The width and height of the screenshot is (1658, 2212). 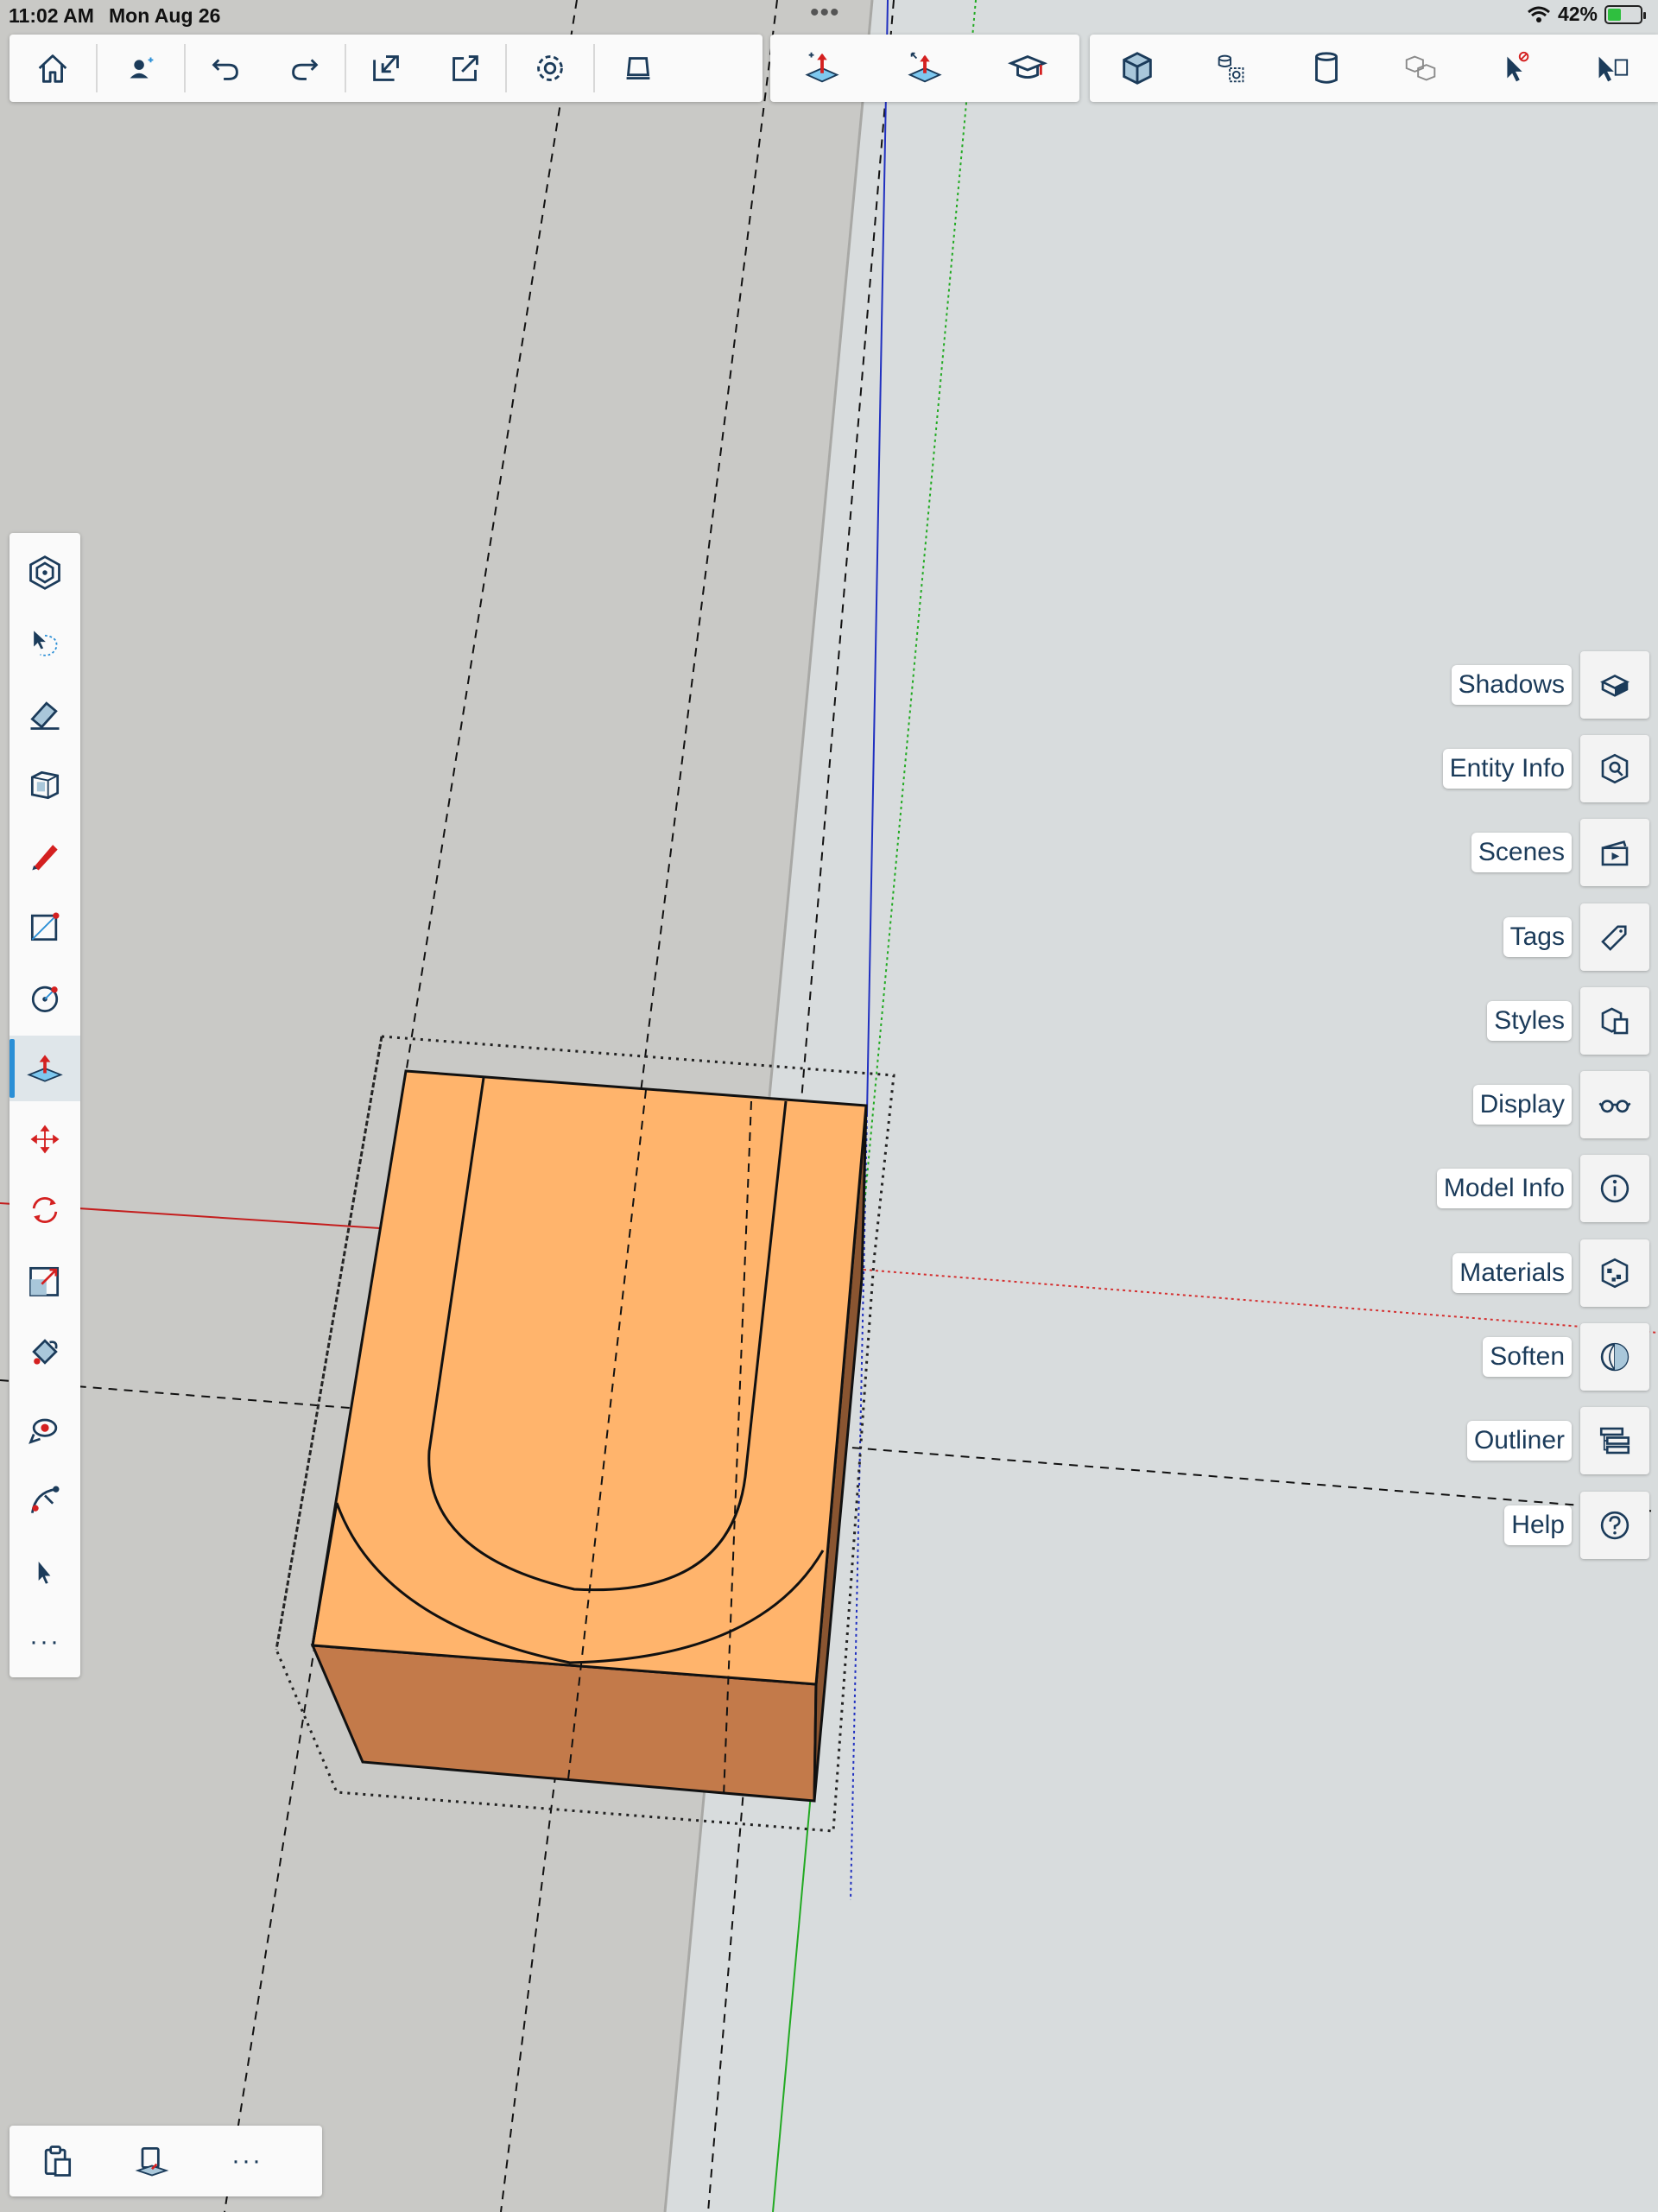 I want to click on push-pull-plus-button, so click(x=822, y=68).